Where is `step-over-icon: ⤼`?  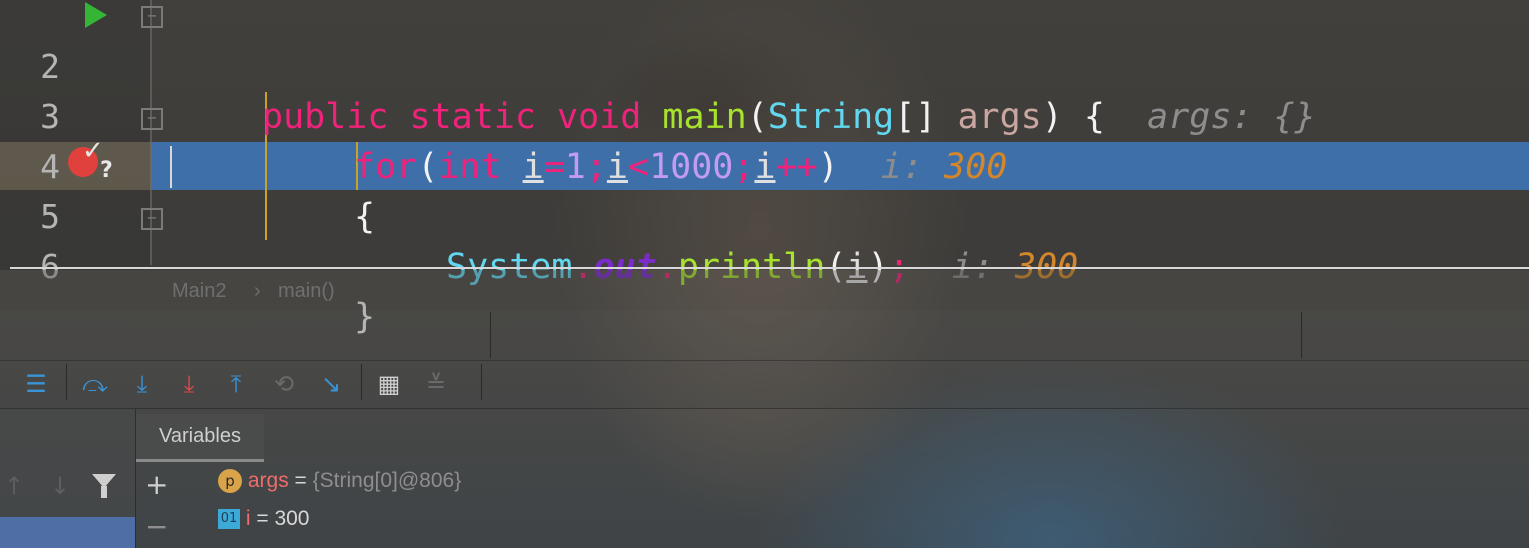
step-over-icon: ⤼ is located at coordinates (95, 384).